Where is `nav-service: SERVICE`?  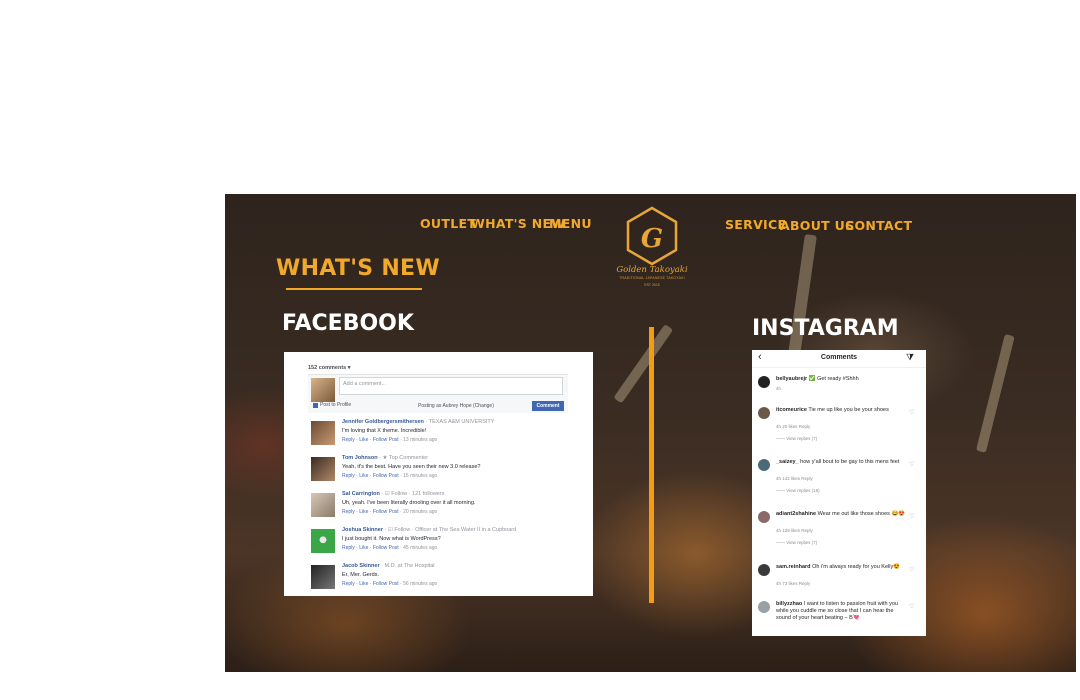
nav-service: SERVICE is located at coordinates (755, 224).